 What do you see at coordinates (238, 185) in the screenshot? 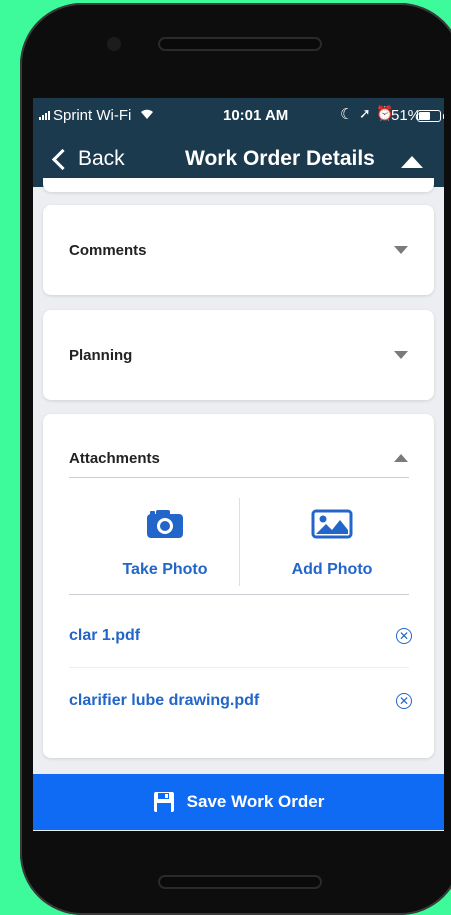
I see `previous-section-card` at bounding box center [238, 185].